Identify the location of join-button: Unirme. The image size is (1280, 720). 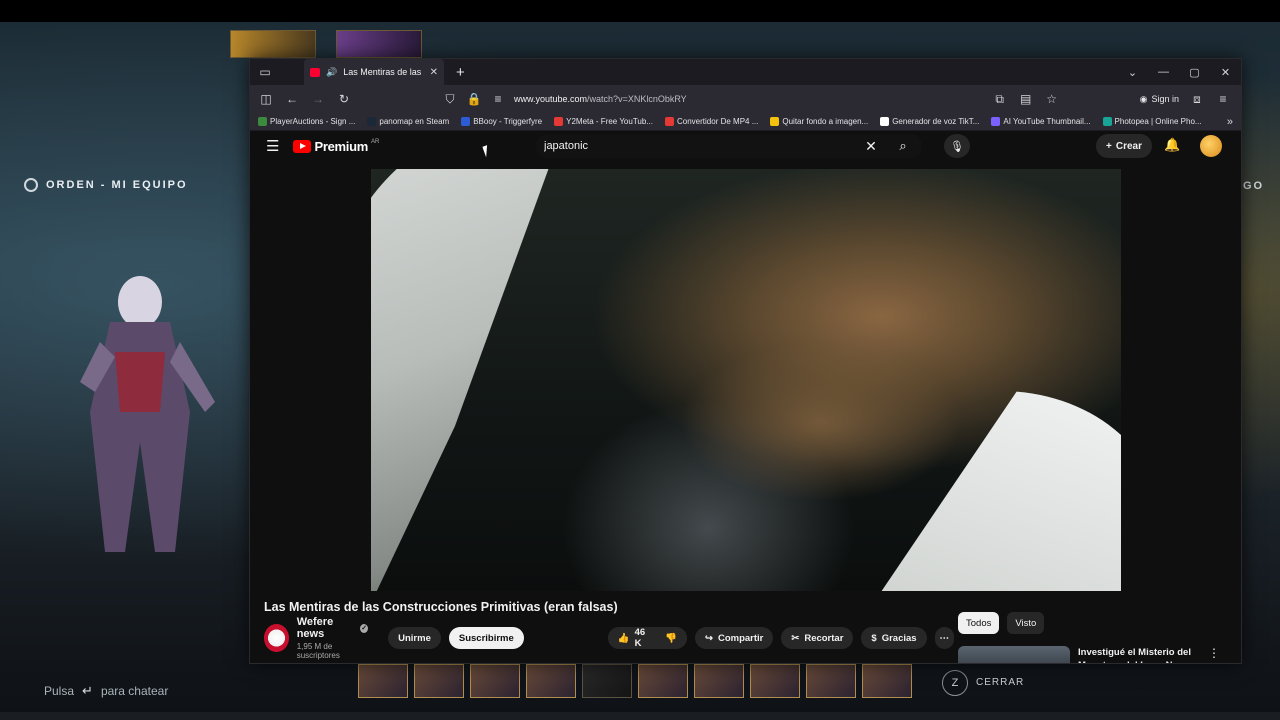
(414, 638).